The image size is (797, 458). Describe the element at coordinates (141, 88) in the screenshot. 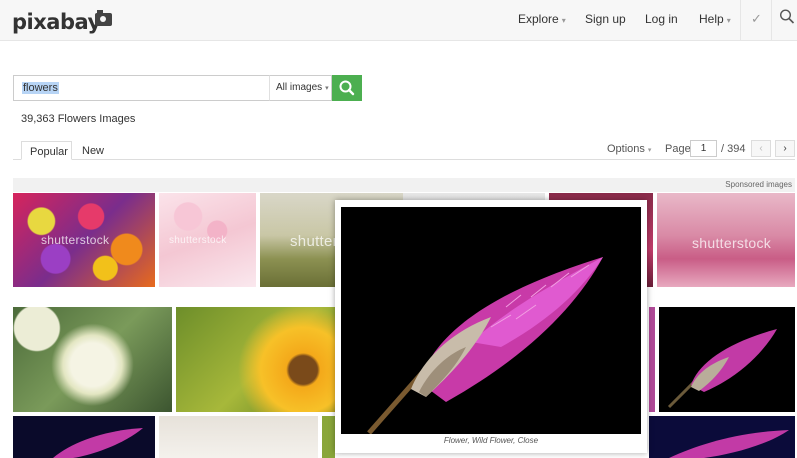

I see `search-input: flowers` at that location.